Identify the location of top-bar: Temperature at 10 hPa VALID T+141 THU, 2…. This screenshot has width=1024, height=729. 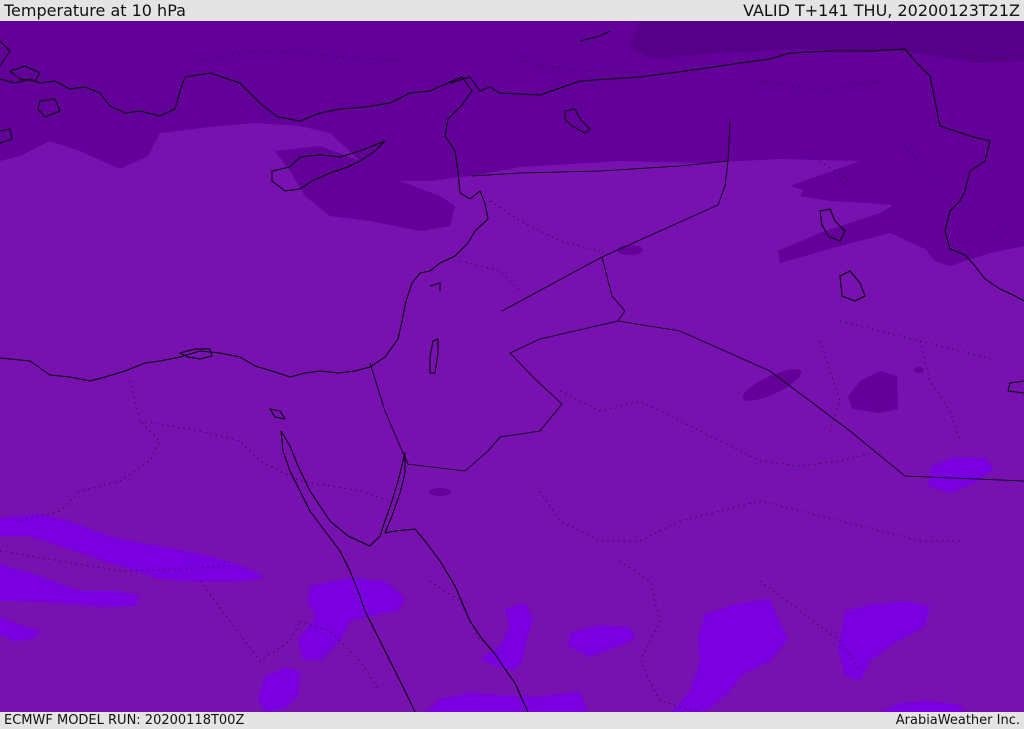
(512, 10).